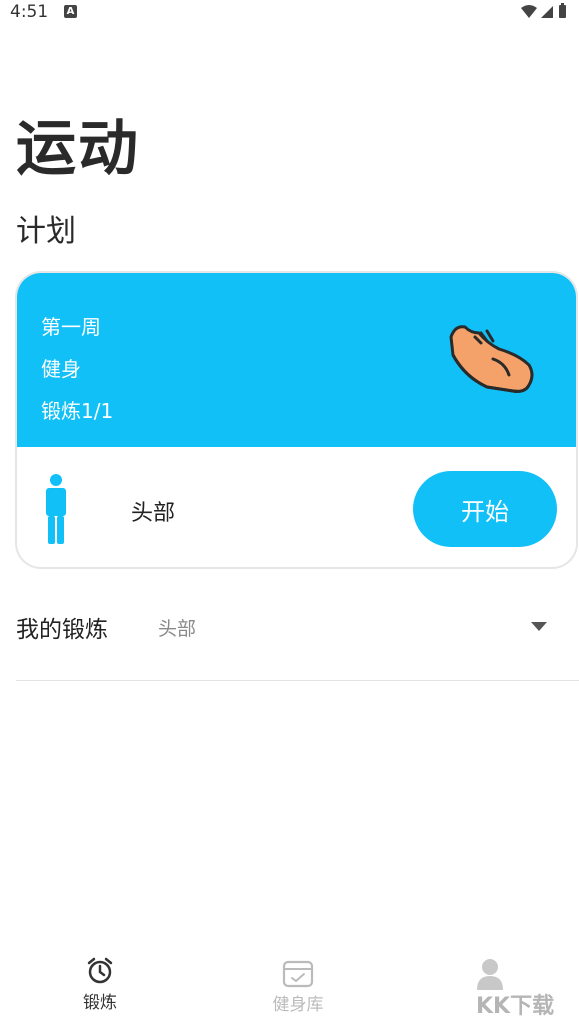 The width and height of the screenshot is (579, 1020). What do you see at coordinates (46, 231) in the screenshot?
I see `section-title: 计划` at bounding box center [46, 231].